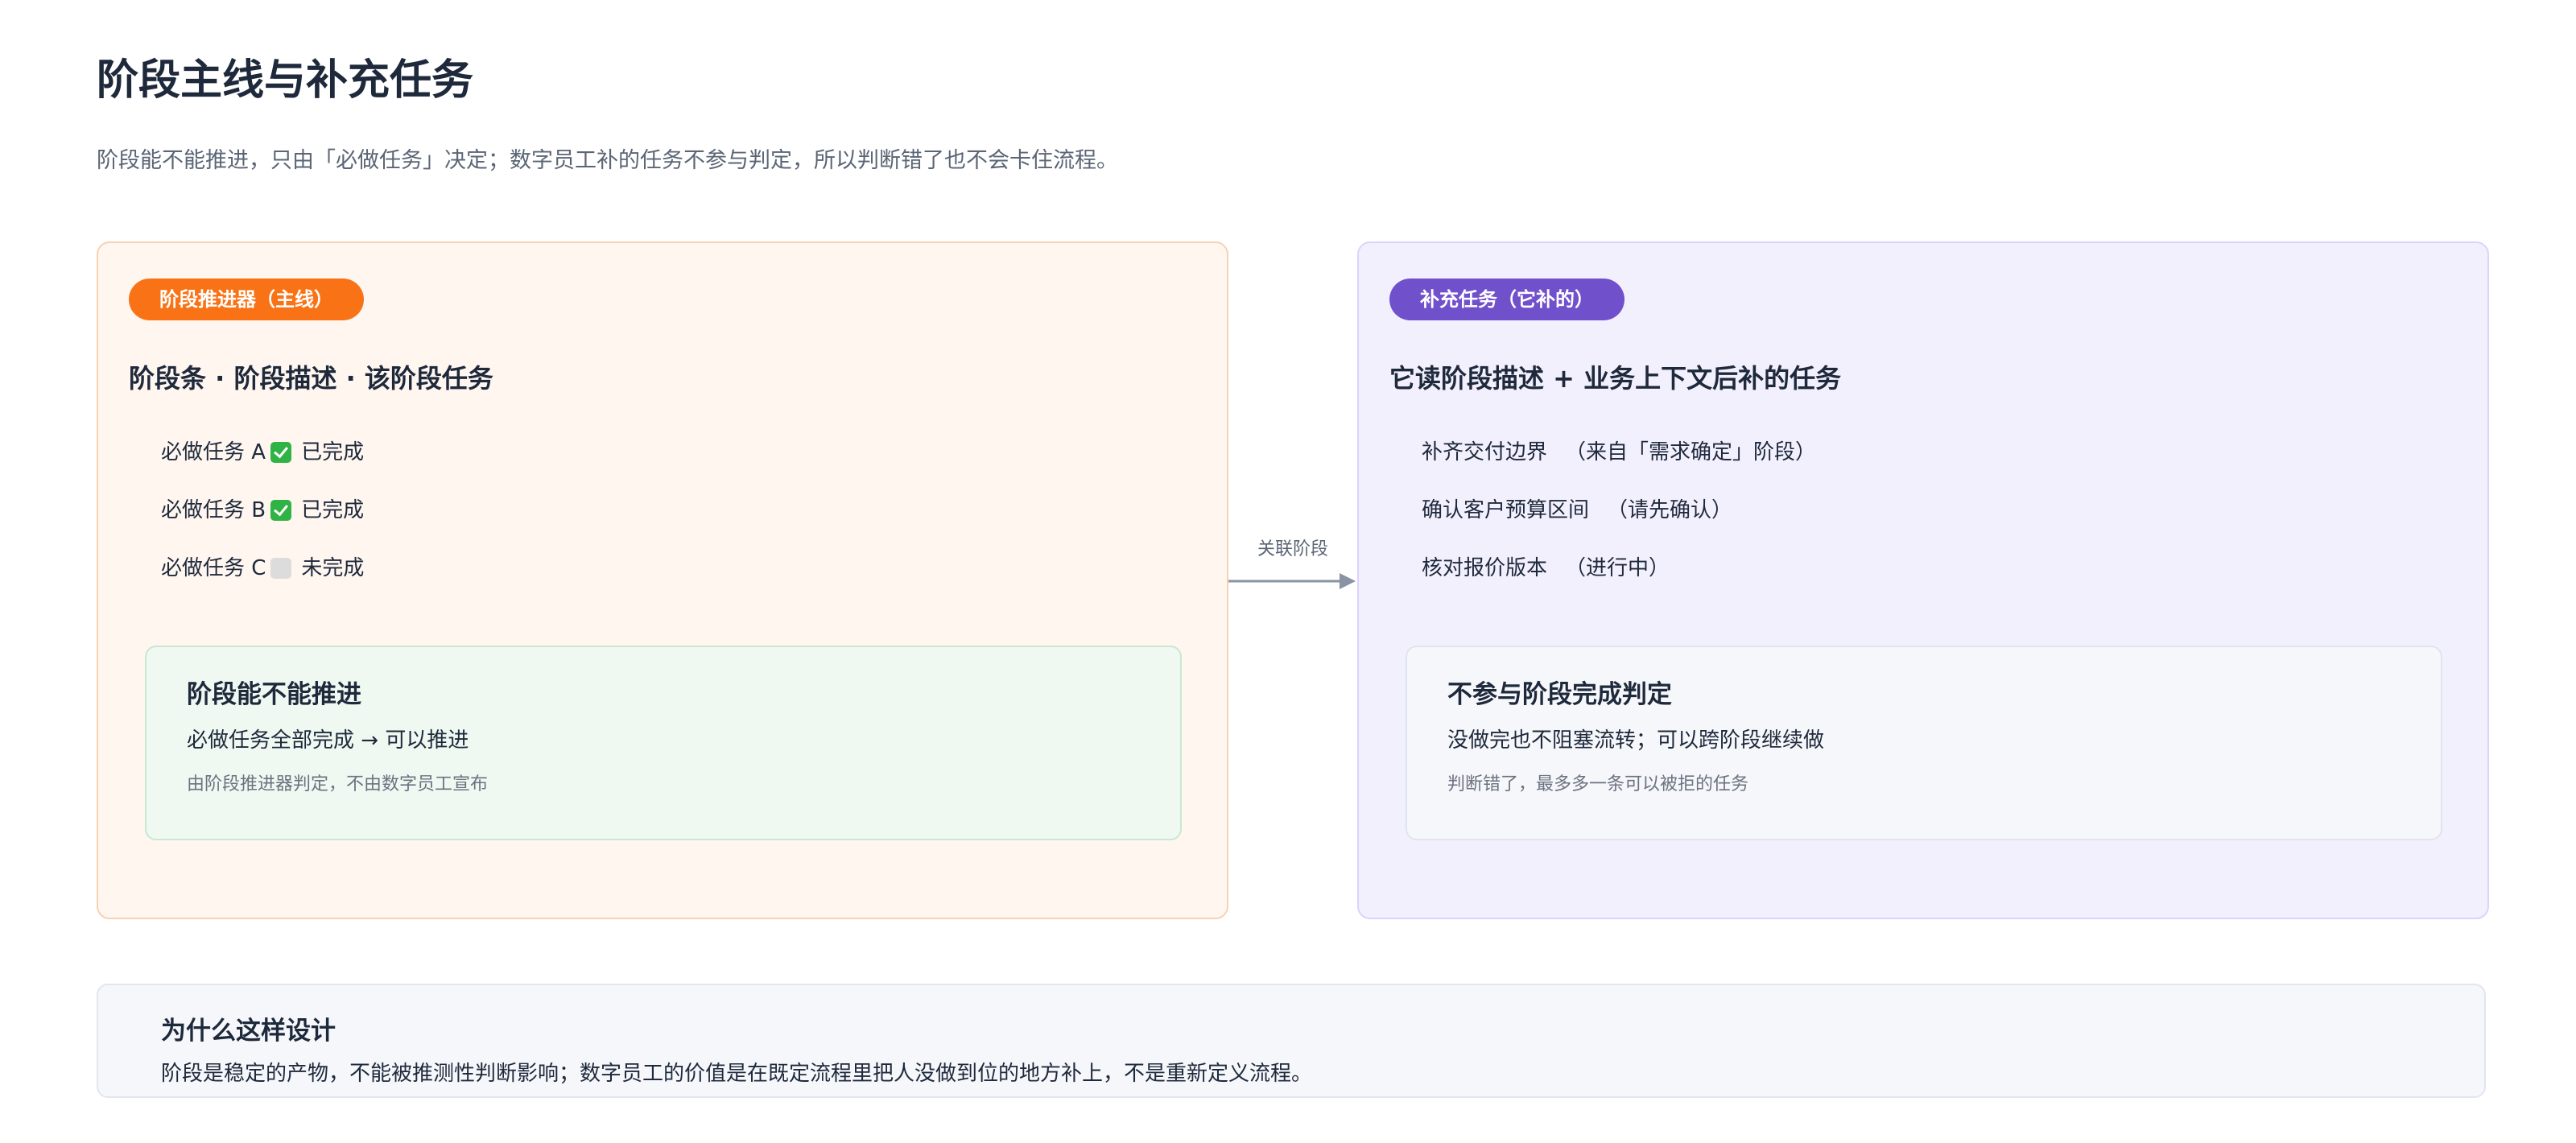 This screenshot has width=2576, height=1143. I want to click on task-name: 核对报价版本, so click(1485, 568).